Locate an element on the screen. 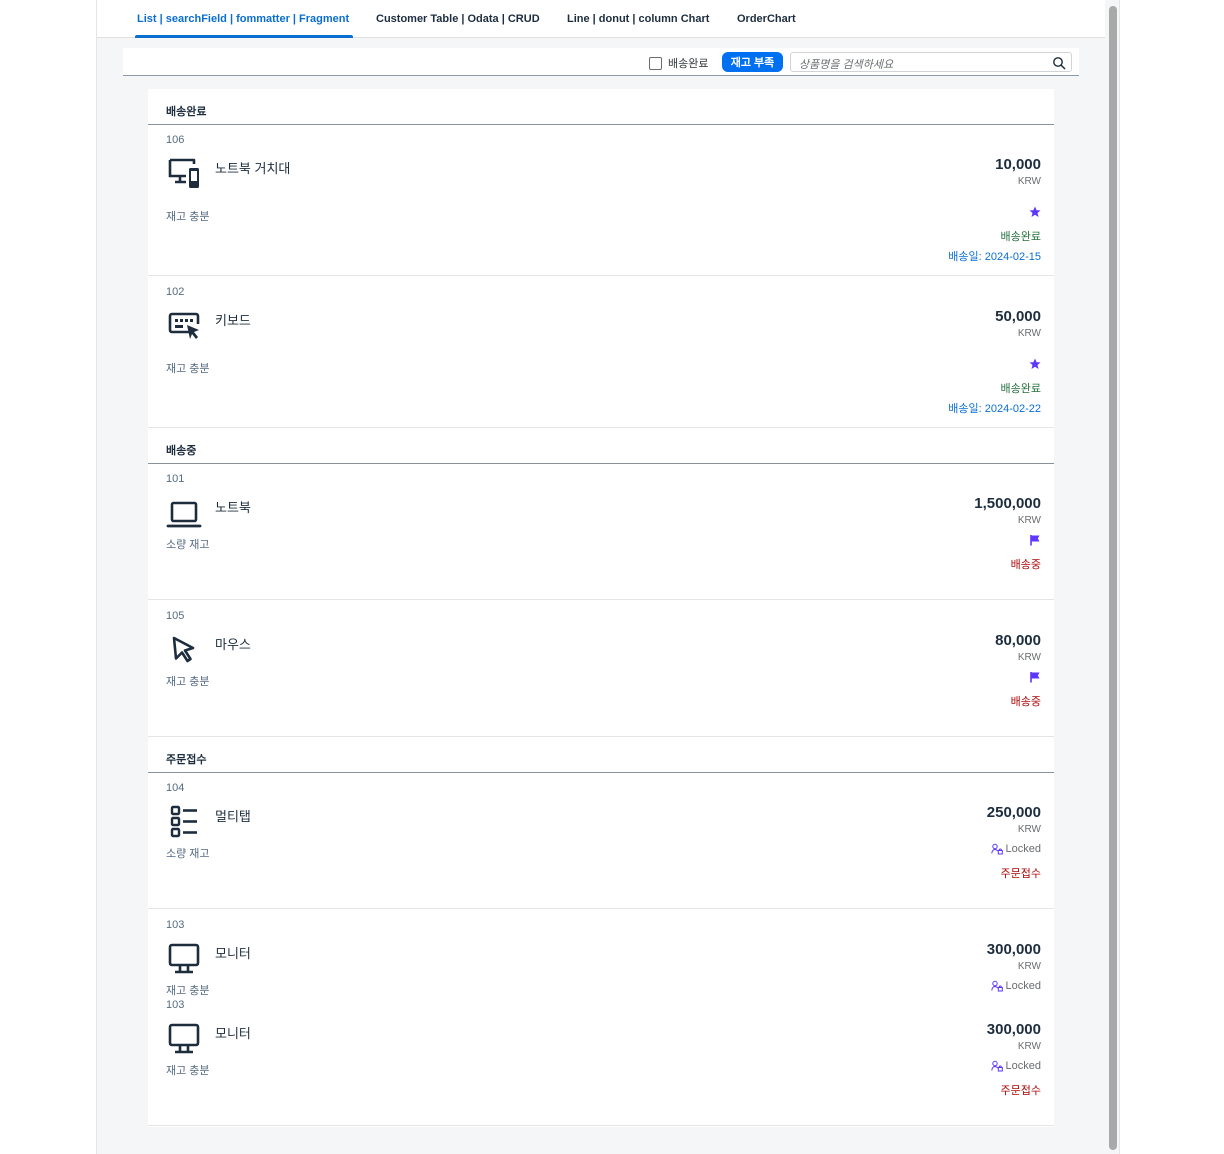 This screenshot has width=1224, height=1154. delivery-date: 배송일: 2024-02-22 is located at coordinates (994, 409).